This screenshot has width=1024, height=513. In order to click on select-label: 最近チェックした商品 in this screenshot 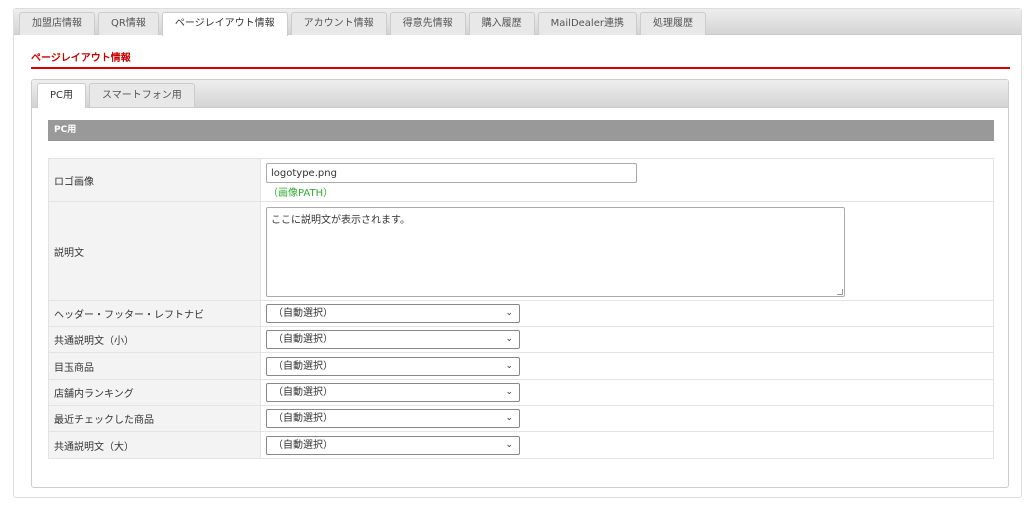, I will do `click(154, 418)`.